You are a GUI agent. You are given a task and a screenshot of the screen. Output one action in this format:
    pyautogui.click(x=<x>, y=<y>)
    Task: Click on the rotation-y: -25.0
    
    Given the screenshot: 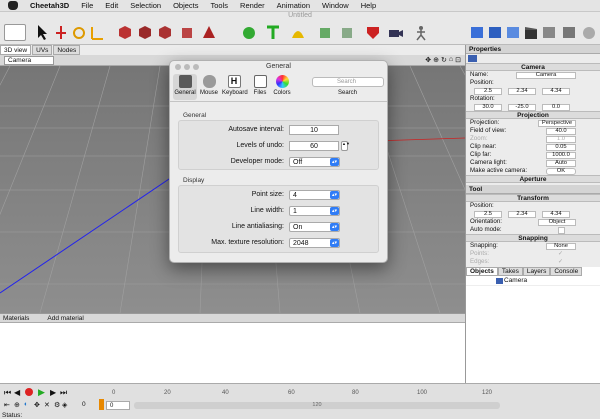 What is the action you would take?
    pyautogui.click(x=522, y=107)
    